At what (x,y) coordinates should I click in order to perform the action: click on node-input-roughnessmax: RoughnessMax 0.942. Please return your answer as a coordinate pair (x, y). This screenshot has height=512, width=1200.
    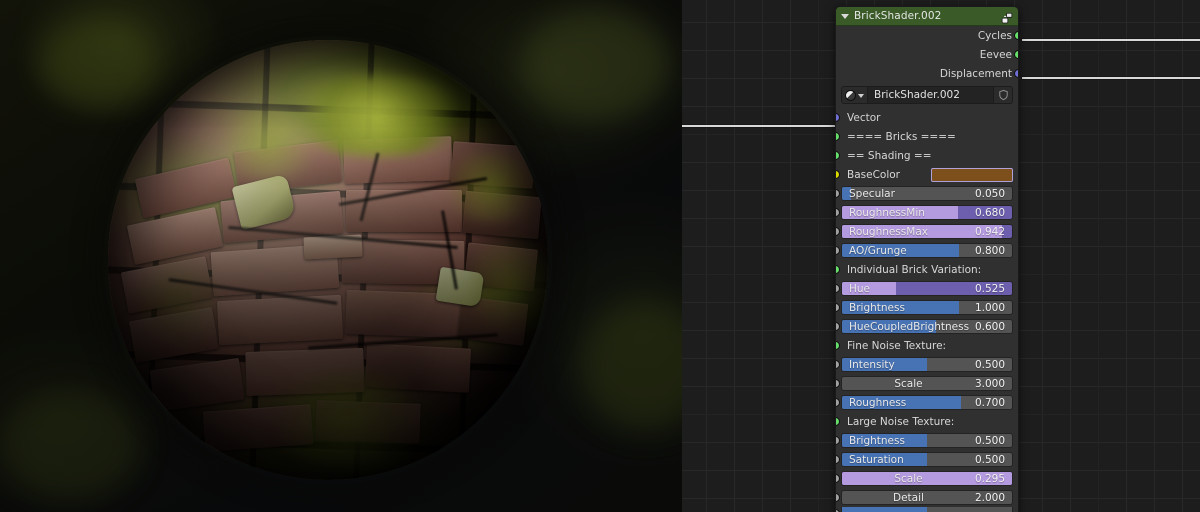
    Looking at the image, I should click on (927, 231).